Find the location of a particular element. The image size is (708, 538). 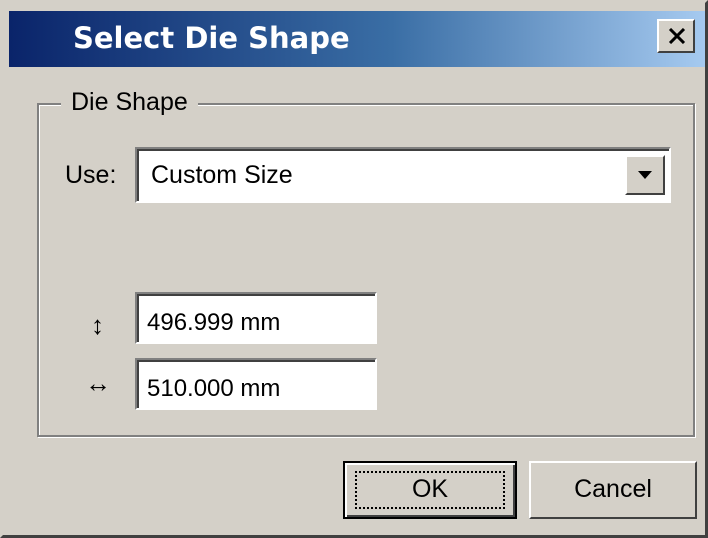

cancel-button: Cancel is located at coordinates (613, 490).